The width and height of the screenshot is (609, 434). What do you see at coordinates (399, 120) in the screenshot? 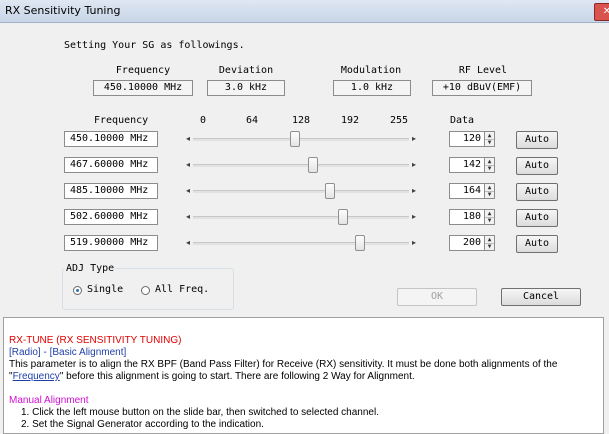
I see `scale-tick: 255` at bounding box center [399, 120].